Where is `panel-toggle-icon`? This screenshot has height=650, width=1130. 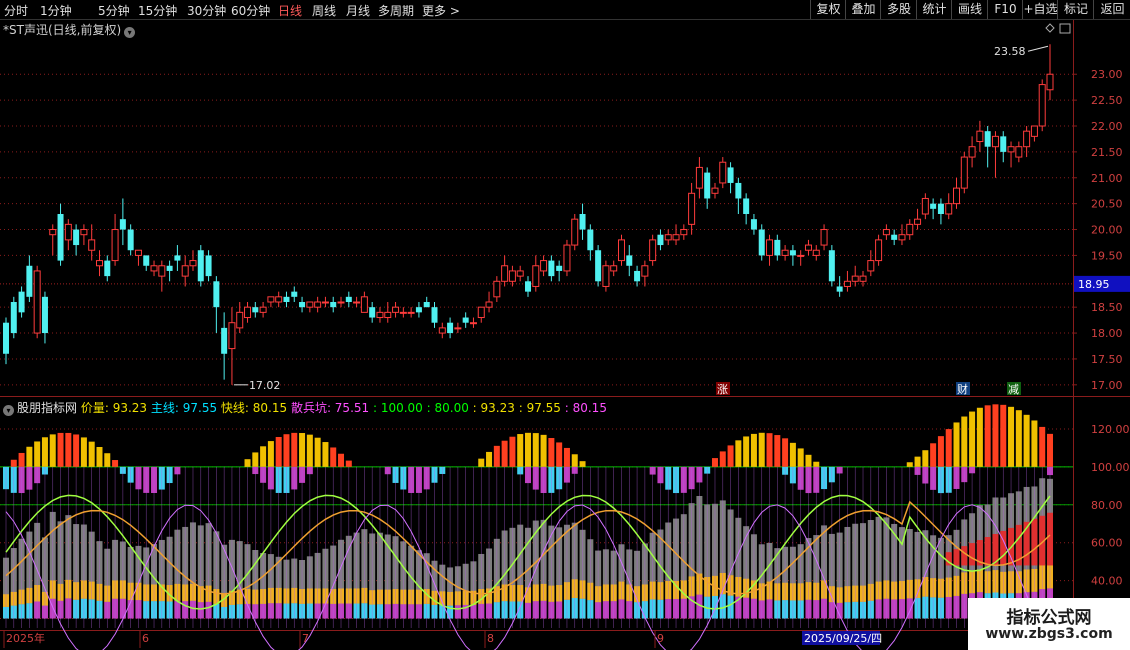
panel-toggle-icon is located at coordinates (1065, 28).